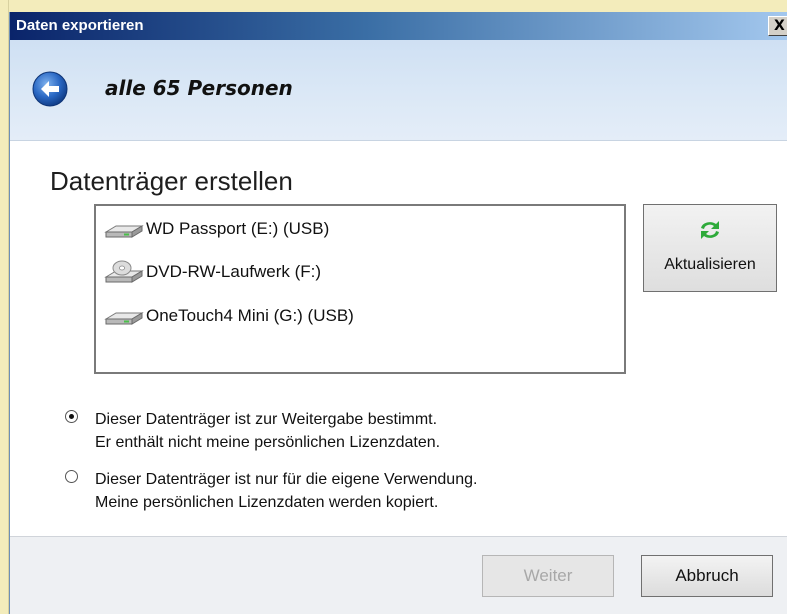 The height and width of the screenshot is (614, 787). Describe the element at coordinates (710, 264) in the screenshot. I see `refresh-label: Aktualisieren` at that location.